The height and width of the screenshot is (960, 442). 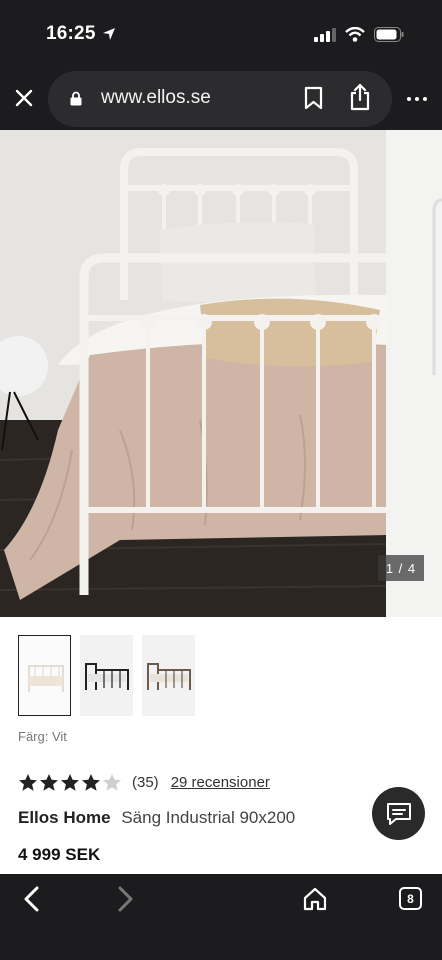 What do you see at coordinates (59, 854) in the screenshot?
I see `product-price: 4 999 SEK` at bounding box center [59, 854].